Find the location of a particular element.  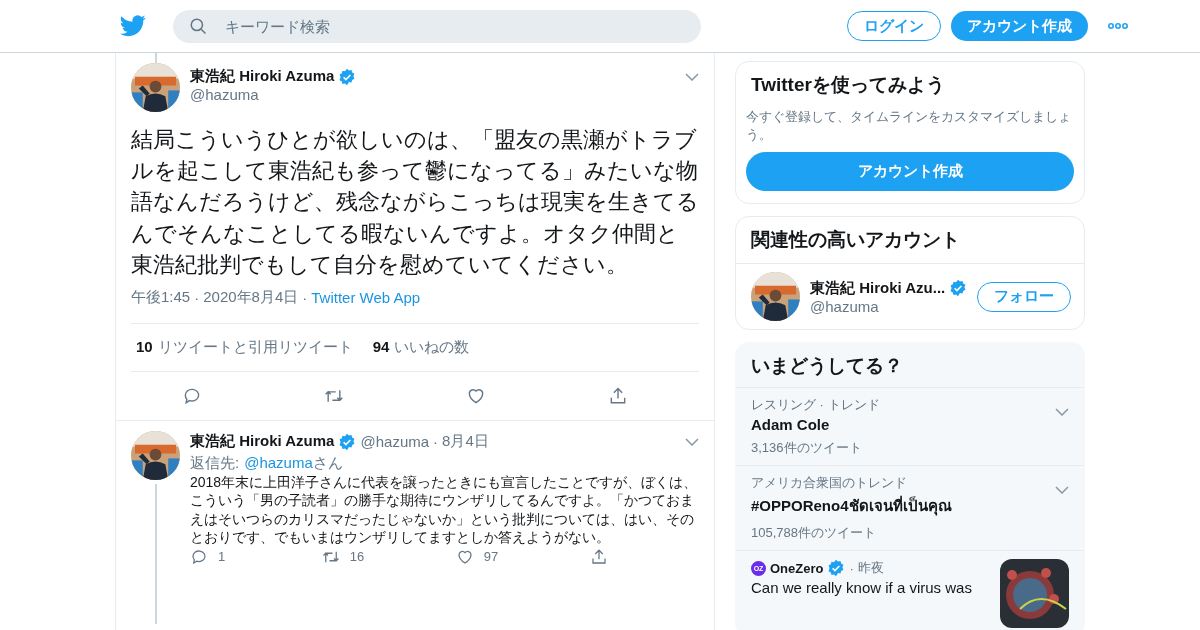

reply-text: 2018年末に上田洋子さんに代表を譲ったときにも宣言したことですが、ぼくは、こういう「男の子読者」の勝手な期待にウンザリしてるんですよ。「かつておまえはそいつらのカリスマだったじゃないか」という批判については、はい、そのとおりです、でもいまはウンザリしてますとしか答えようがない。 is located at coordinates (444, 509).